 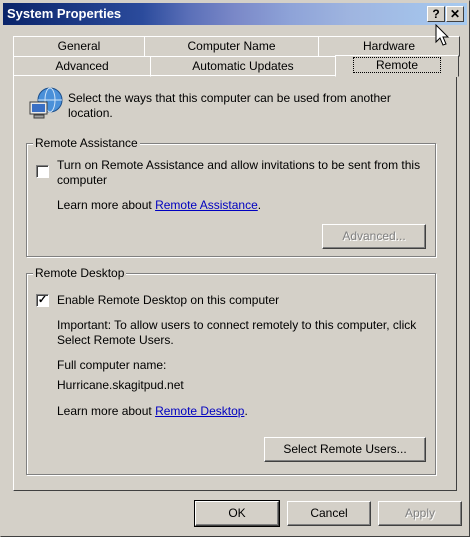 What do you see at coordinates (455, 14) in the screenshot?
I see `close-button: ✕` at bounding box center [455, 14].